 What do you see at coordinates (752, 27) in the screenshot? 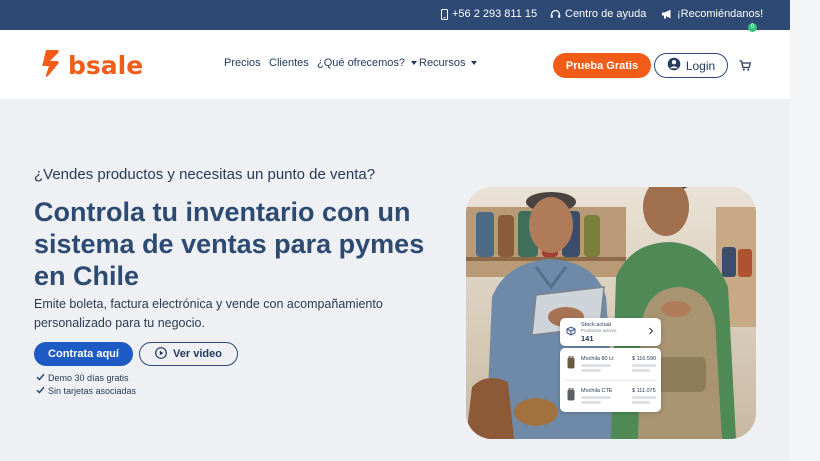
I see `cart-count-badge: 0` at bounding box center [752, 27].